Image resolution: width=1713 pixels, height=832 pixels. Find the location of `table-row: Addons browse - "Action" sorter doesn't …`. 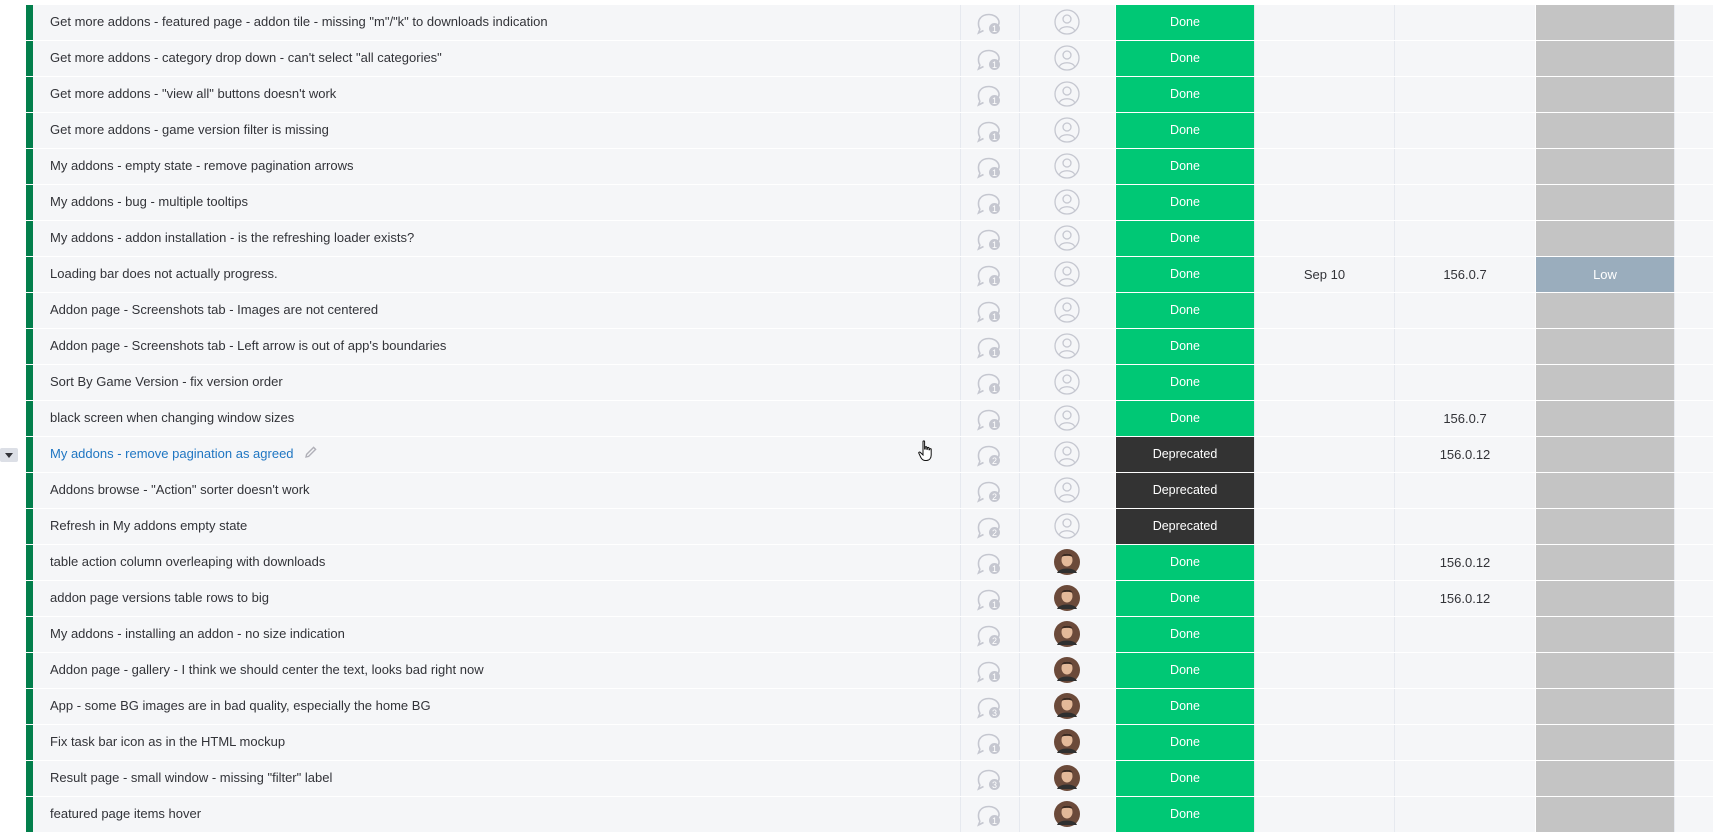

table-row: Addons browse - "Action" sorter doesn't … is located at coordinates (856, 490).